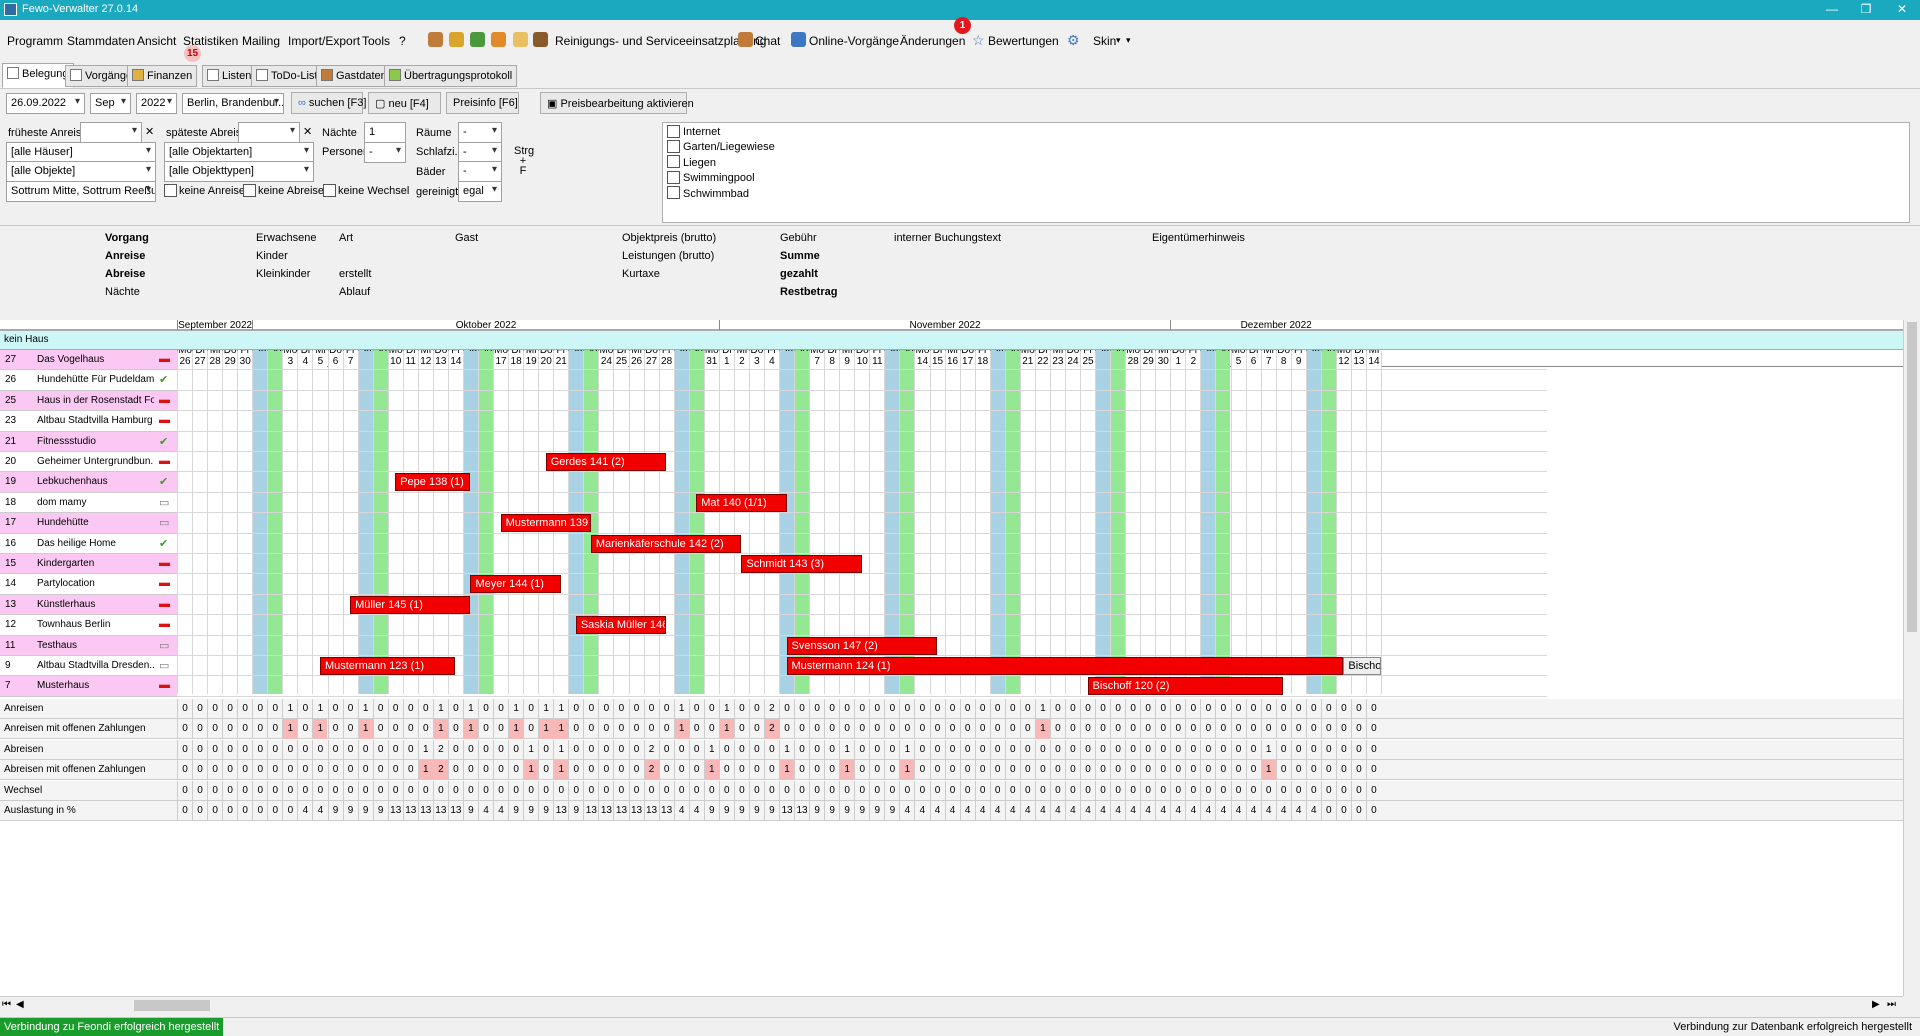 This screenshot has width=1920, height=1036. Describe the element at coordinates (1911, 658) in the screenshot. I see `vertical-scrollbar` at that location.